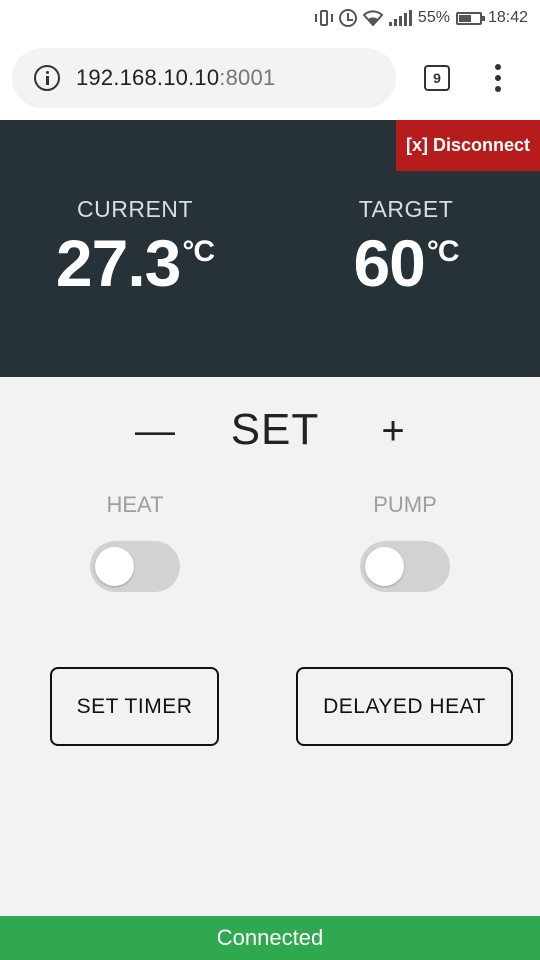 This screenshot has width=540, height=960. I want to click on set-control: — SET +, so click(270, 435).